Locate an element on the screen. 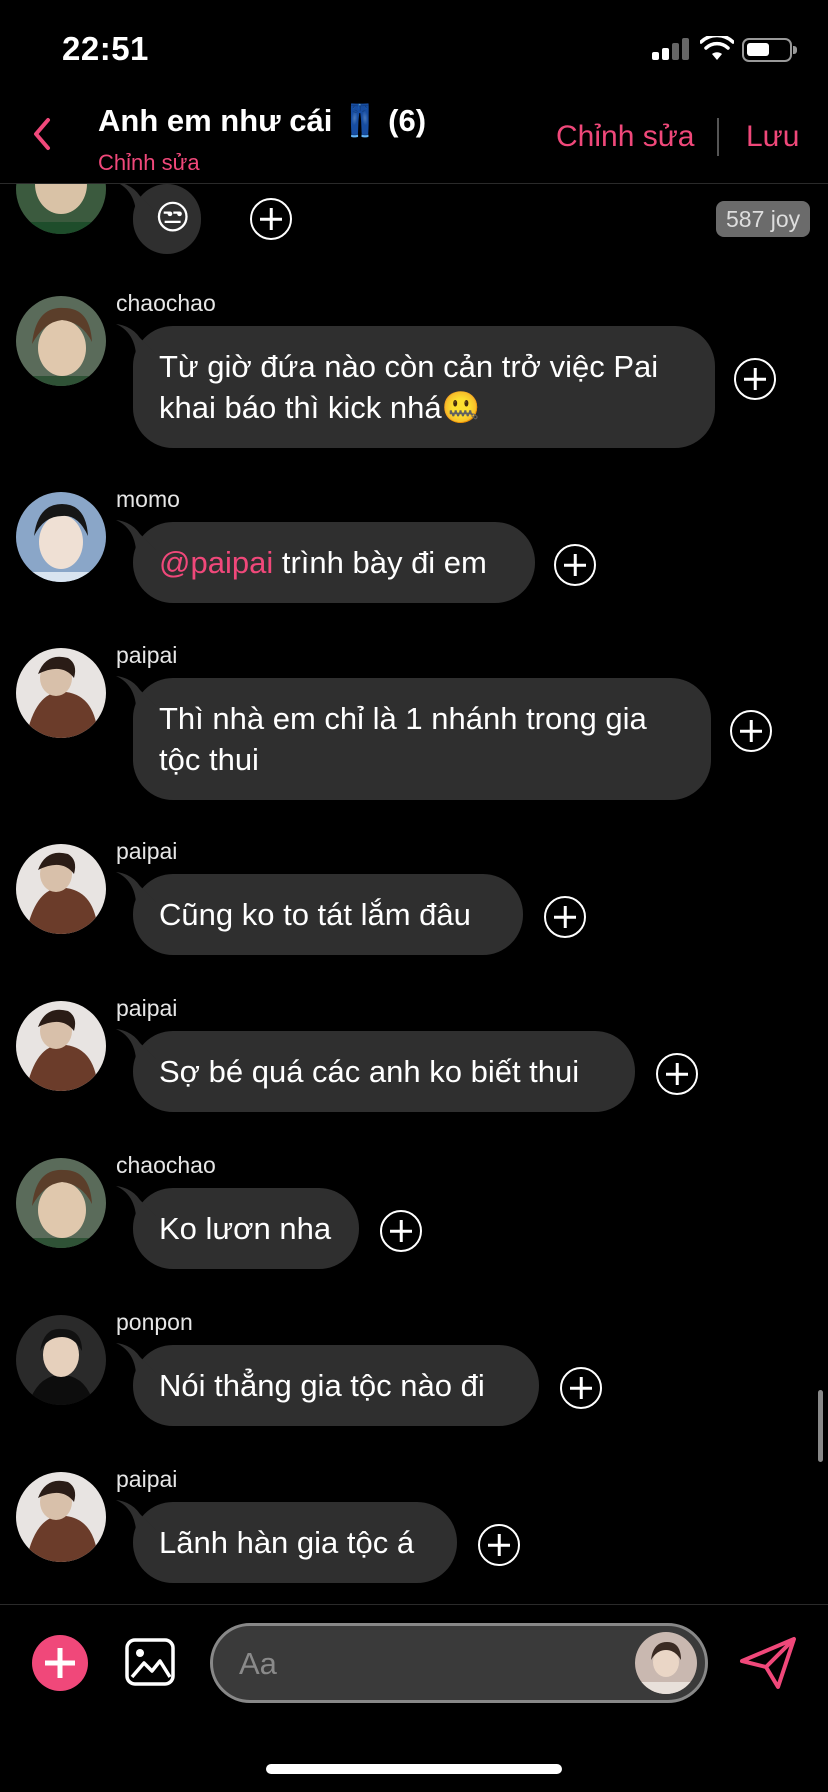  message-bubble: Ko lươn nha is located at coordinates (237, 1227).